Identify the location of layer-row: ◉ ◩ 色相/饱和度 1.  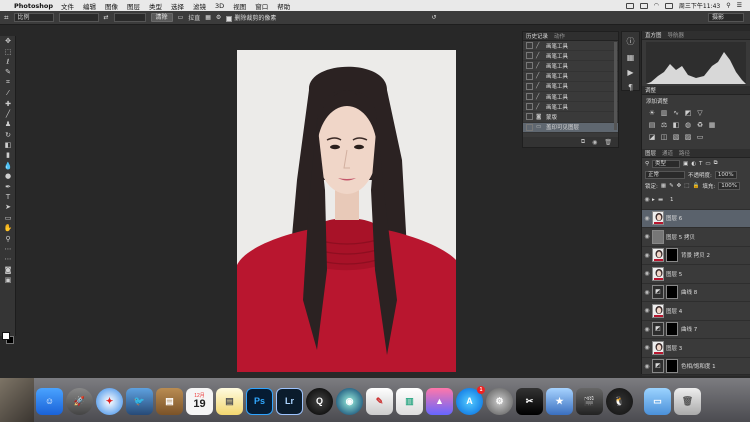
(696, 367).